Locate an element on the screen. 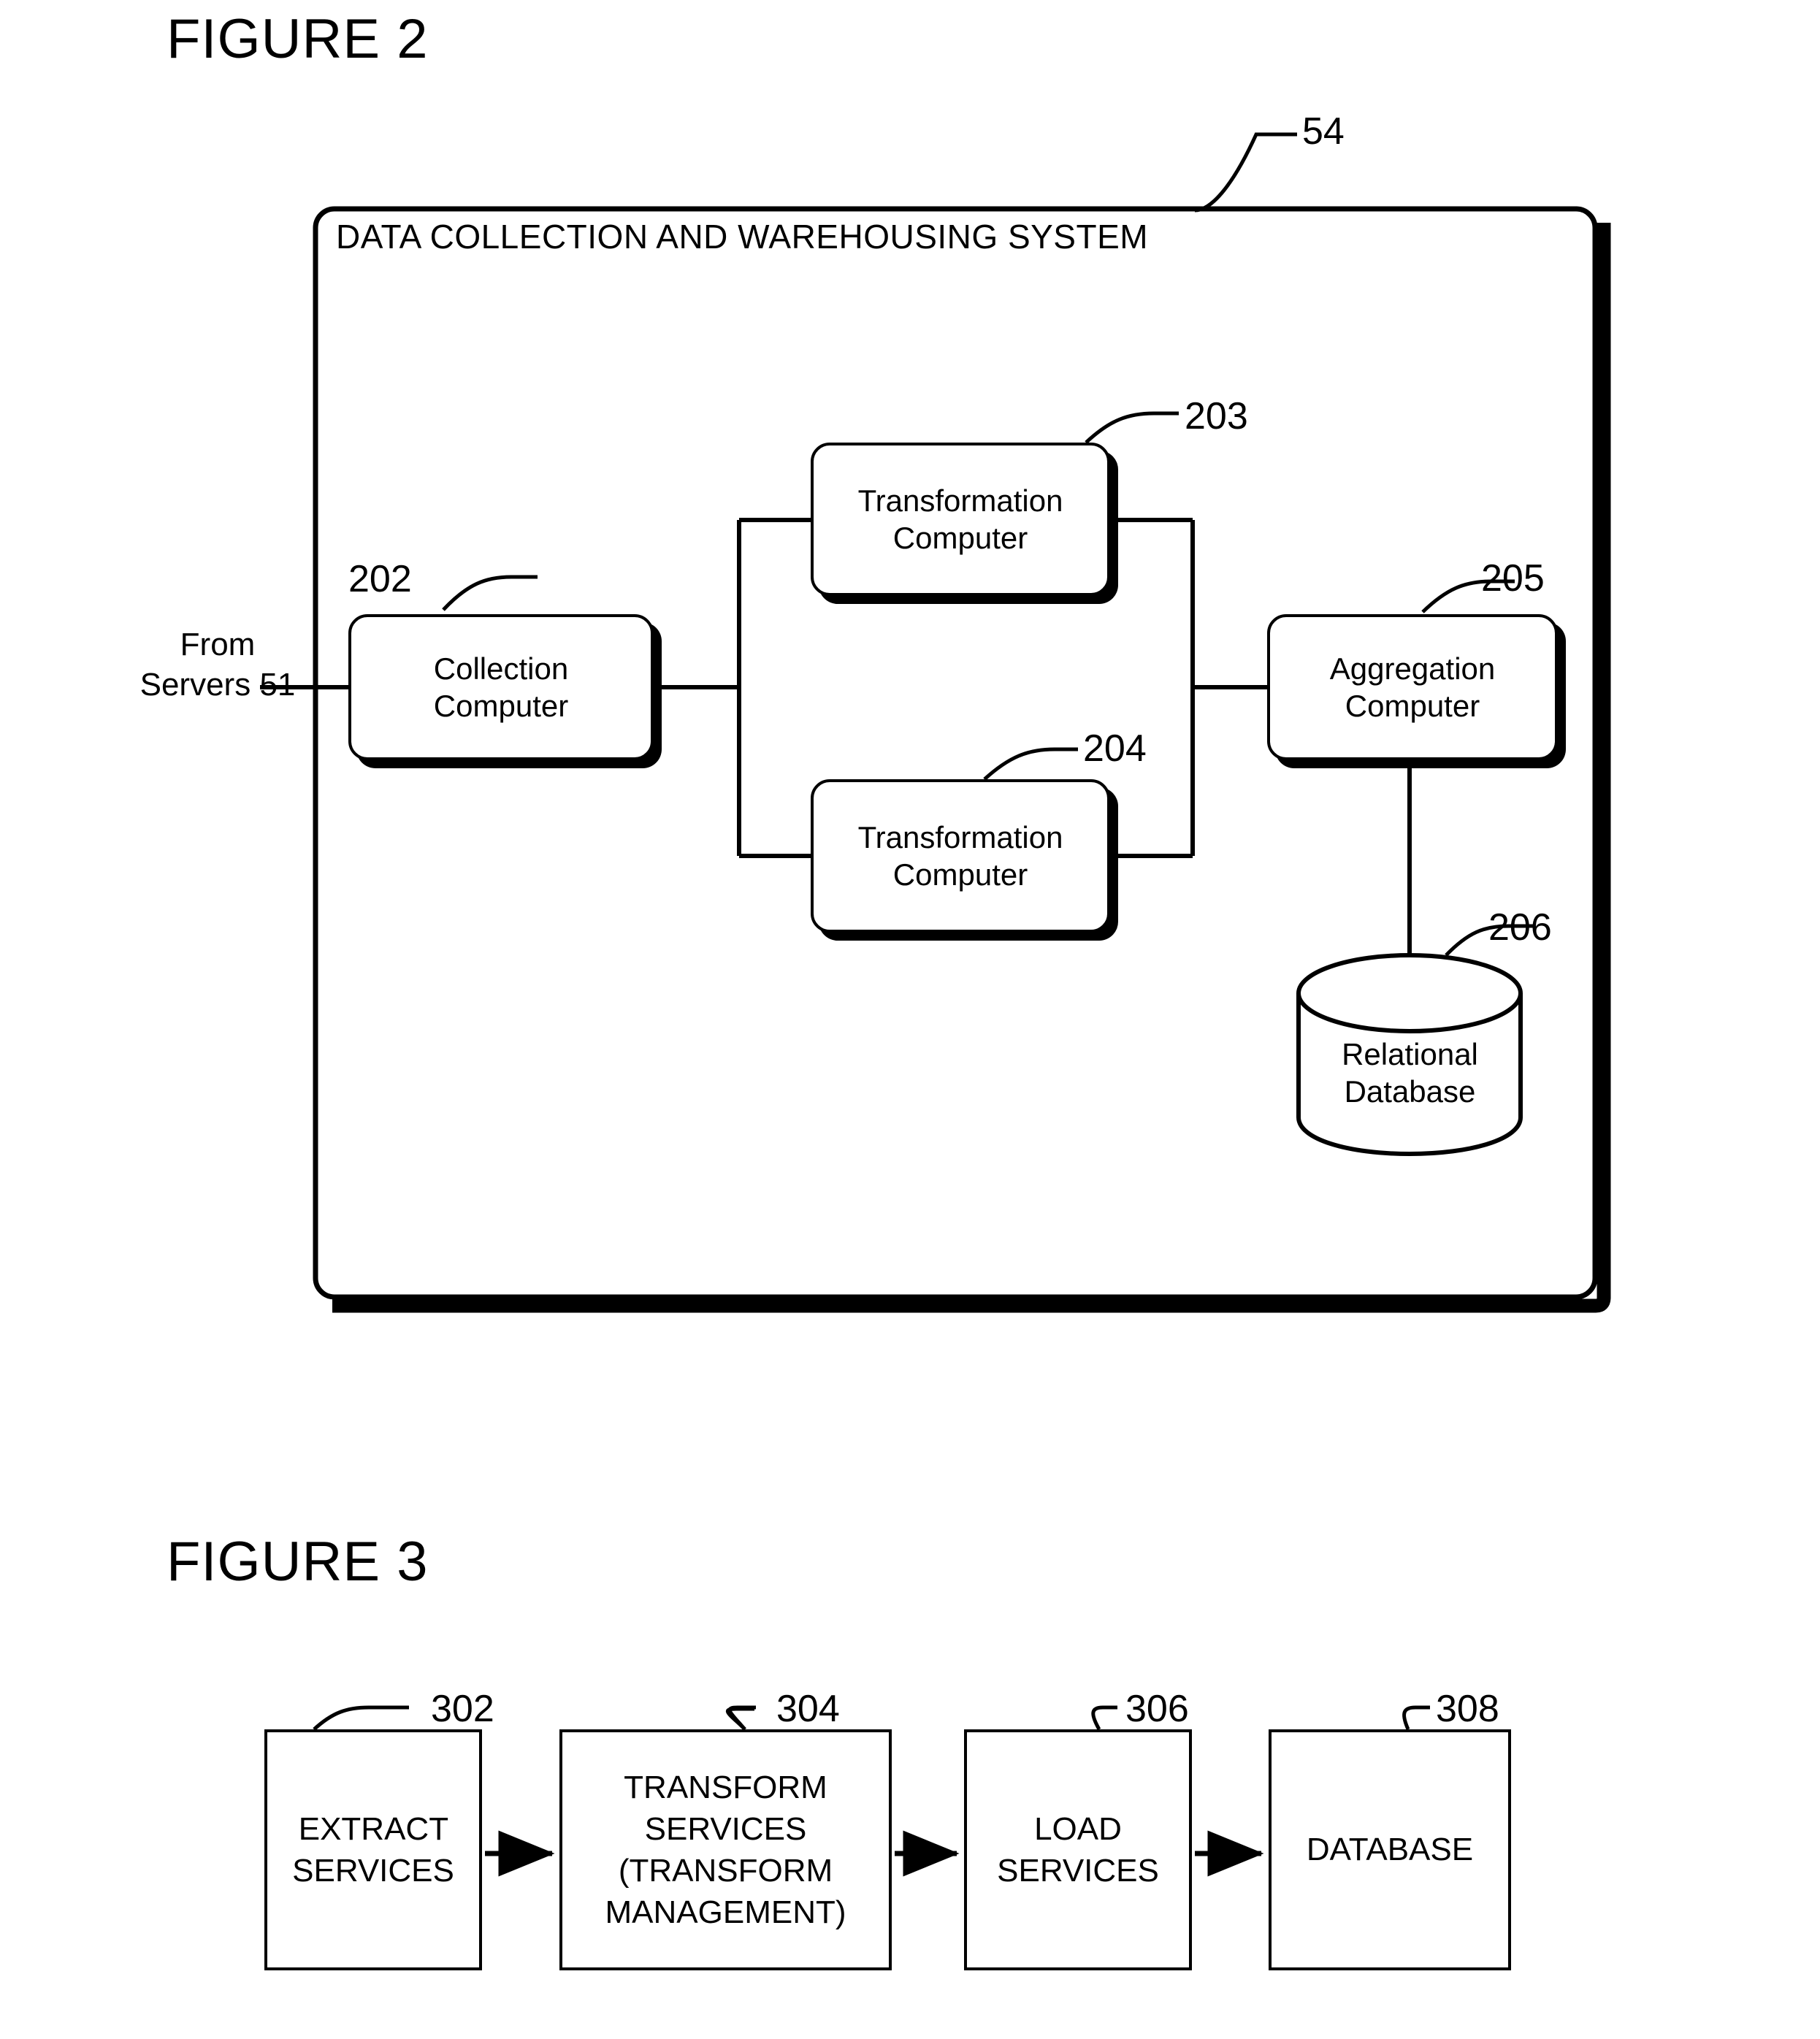 Image resolution: width=1820 pixels, height=2039 pixels. collection-computer-line2: Computer is located at coordinates (501, 706).